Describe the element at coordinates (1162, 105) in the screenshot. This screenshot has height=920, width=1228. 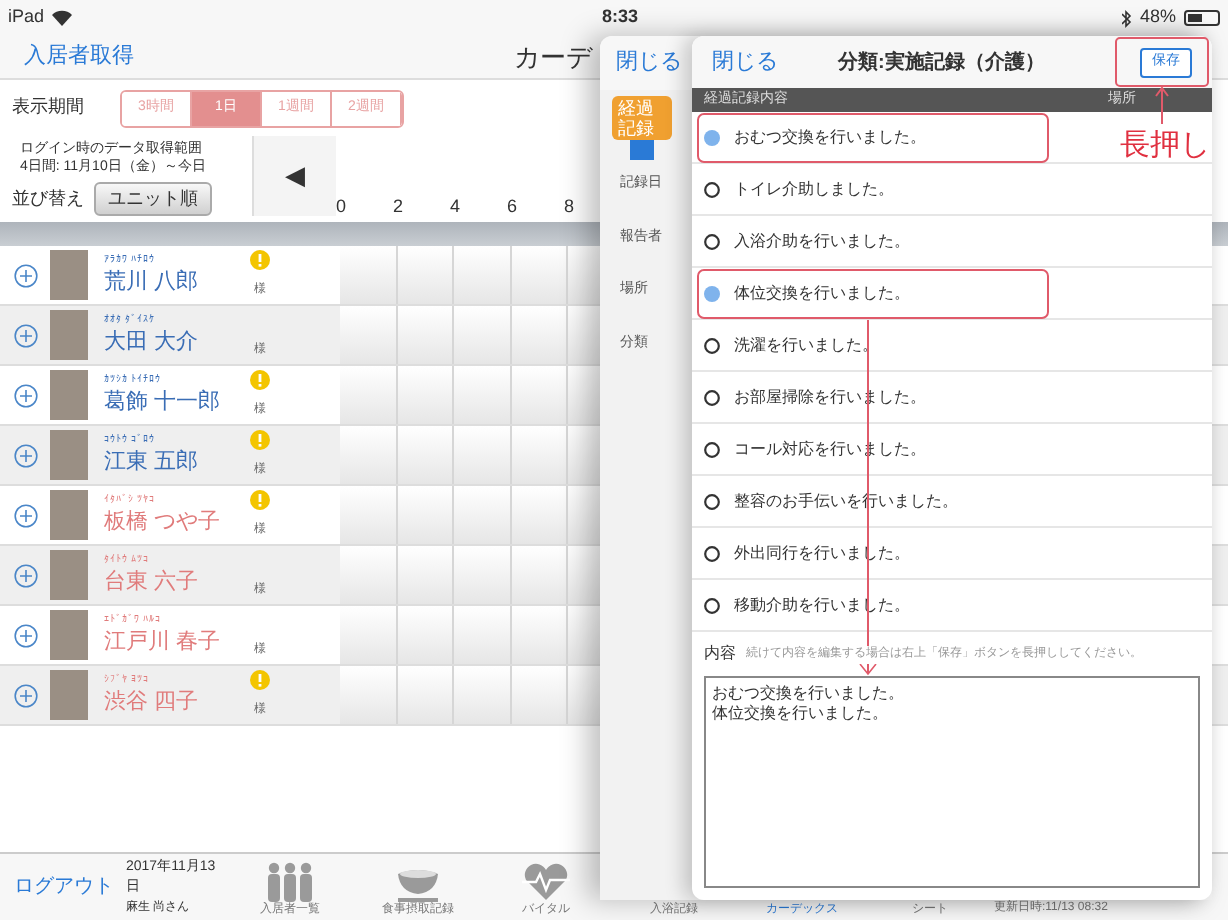
I see `annotation-arrow` at that location.